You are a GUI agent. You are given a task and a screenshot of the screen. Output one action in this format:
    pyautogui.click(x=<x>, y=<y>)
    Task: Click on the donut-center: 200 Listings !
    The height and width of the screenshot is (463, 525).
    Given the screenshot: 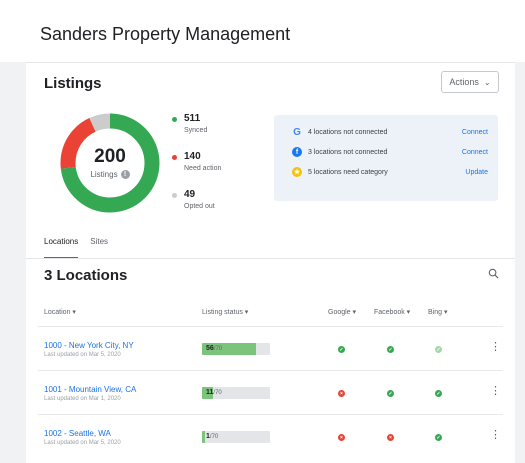 What is the action you would take?
    pyautogui.click(x=110, y=163)
    